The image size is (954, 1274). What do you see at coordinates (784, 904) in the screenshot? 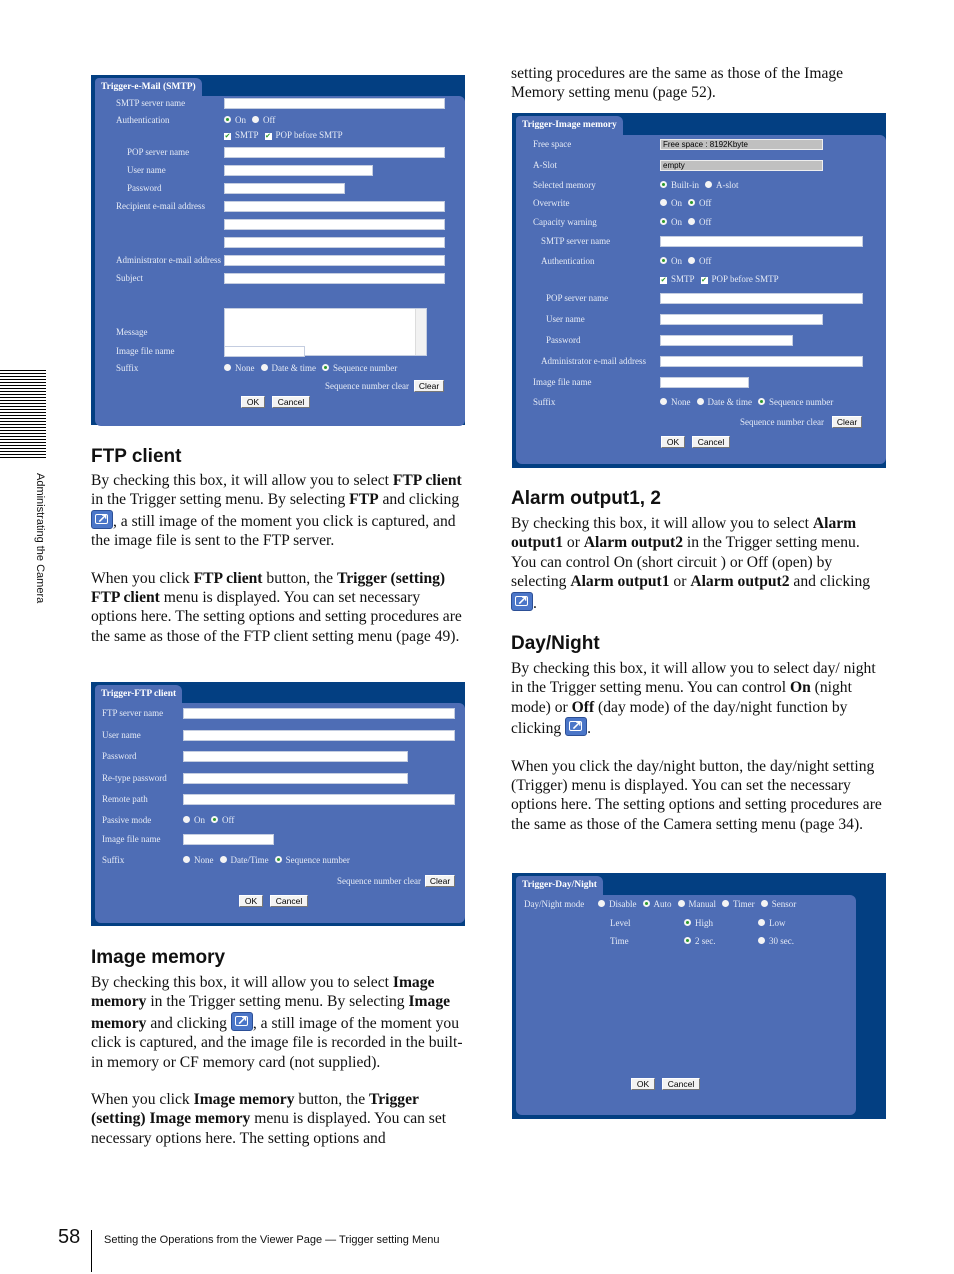
I see `option-label: Sensor` at bounding box center [784, 904].